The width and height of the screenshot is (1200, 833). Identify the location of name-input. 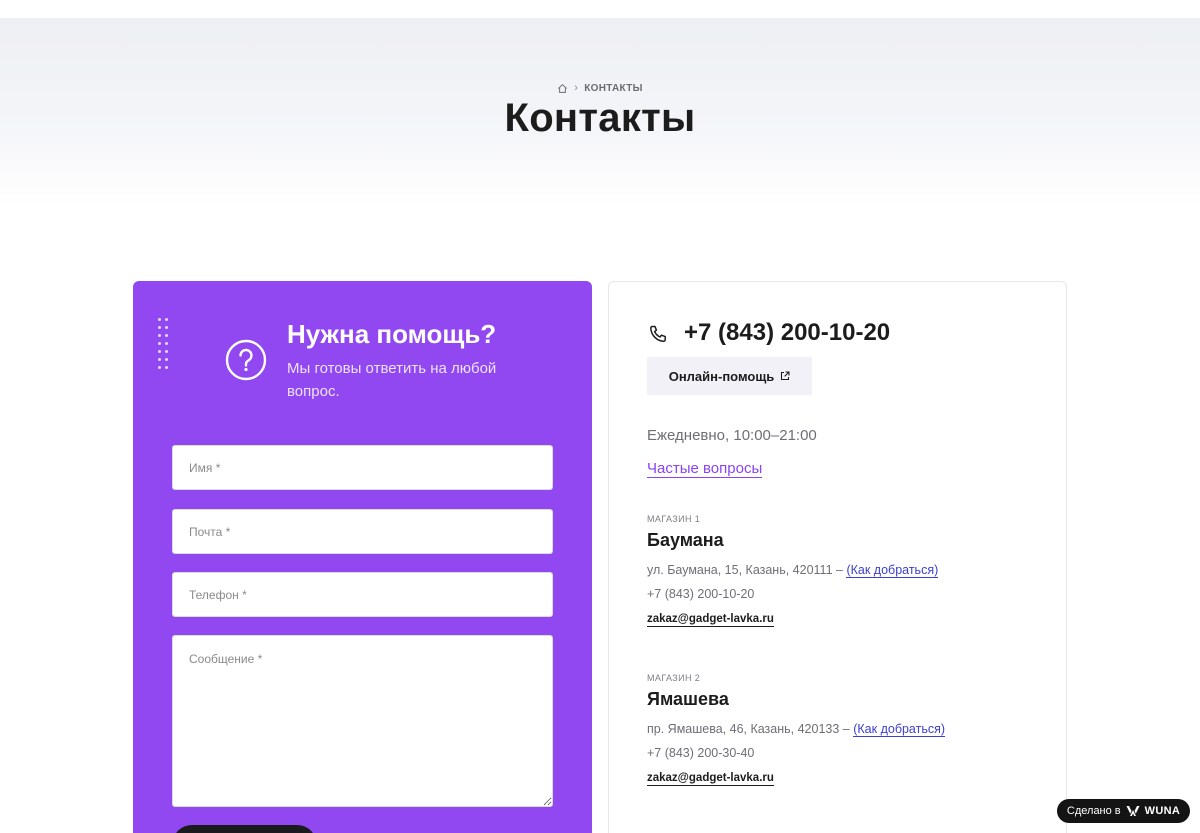
(362, 467).